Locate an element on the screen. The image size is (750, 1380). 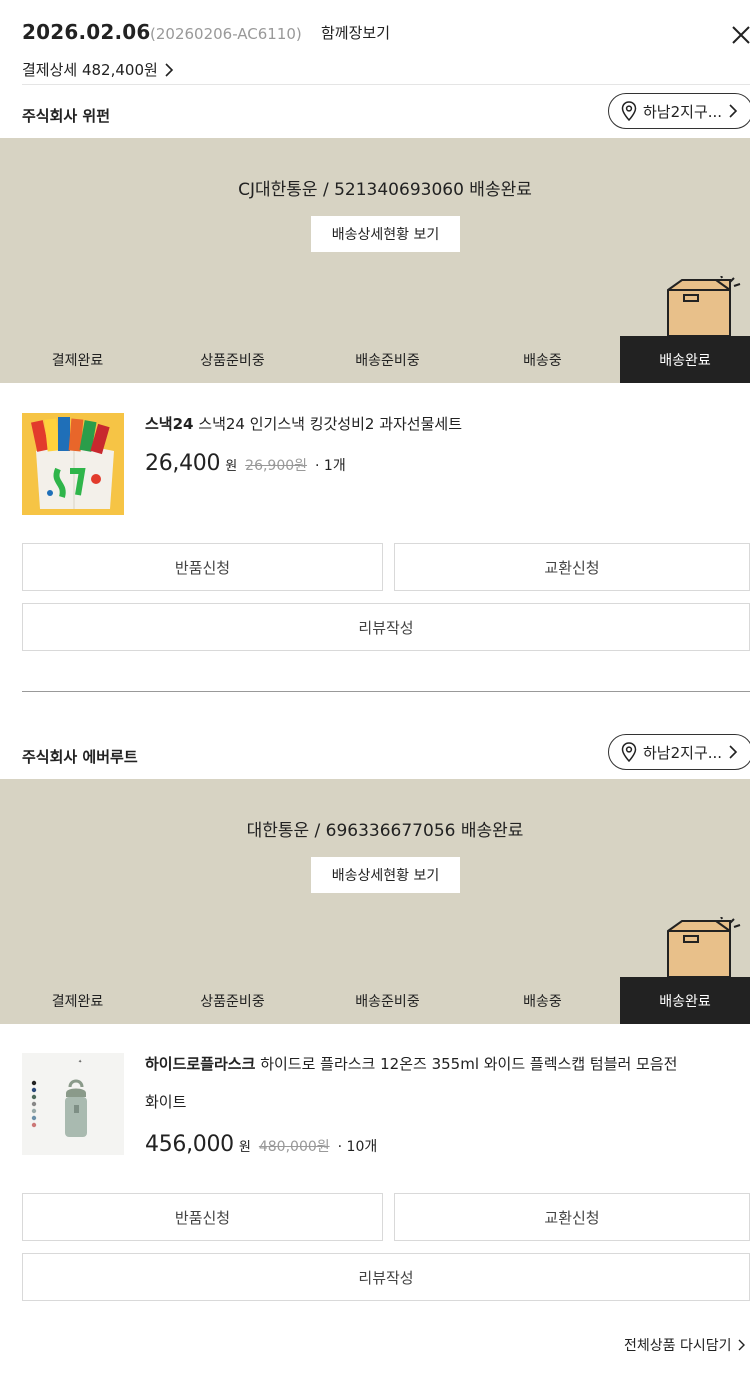
tumbler-image: ✦ is located at coordinates (73, 1104).